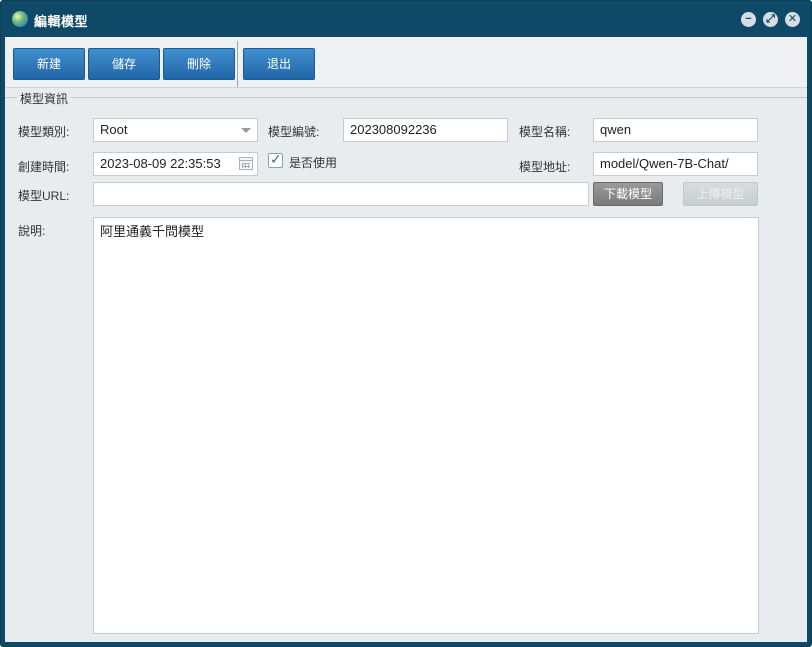  What do you see at coordinates (720, 194) in the screenshot?
I see `upload-model-button: 上傳模型` at bounding box center [720, 194].